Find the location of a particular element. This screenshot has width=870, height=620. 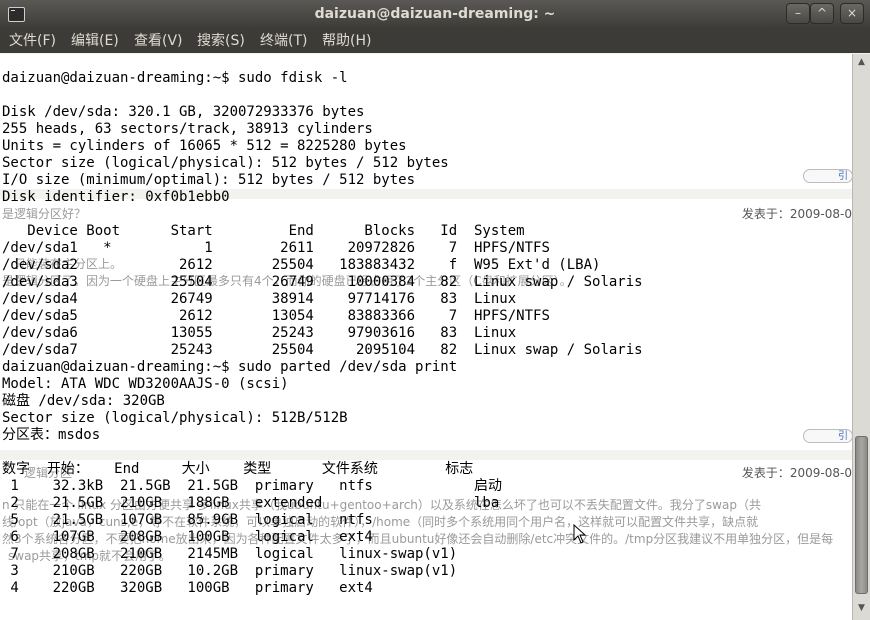

terminal-line: /dev/sda4 26749 38914 97714176 83 Linux is located at coordinates (259, 299).